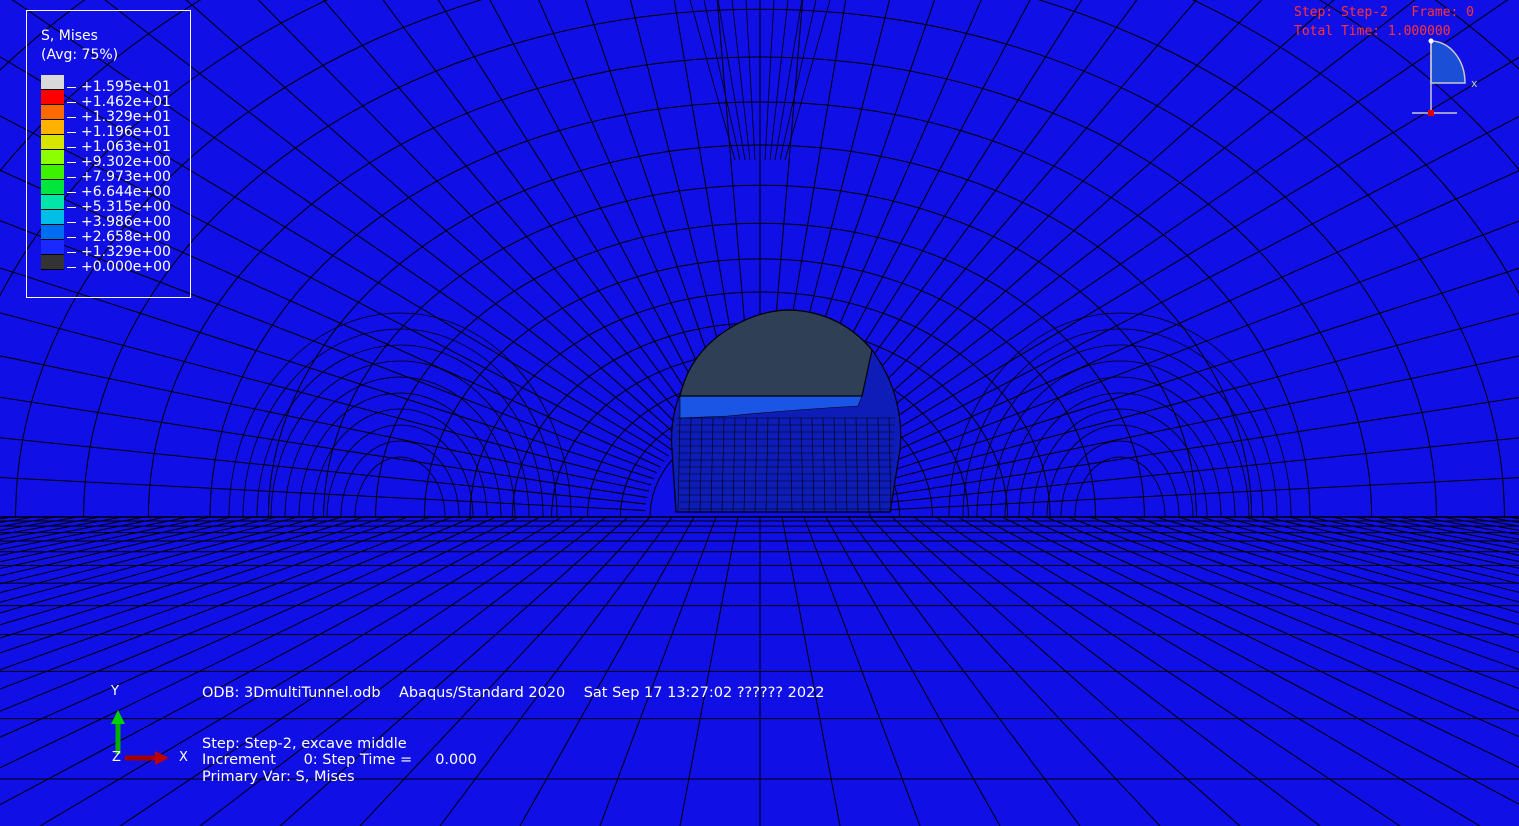 The width and height of the screenshot is (1519, 826). Describe the element at coordinates (150, 727) in the screenshot. I see `global-axis-triad: Y X Z` at that location.